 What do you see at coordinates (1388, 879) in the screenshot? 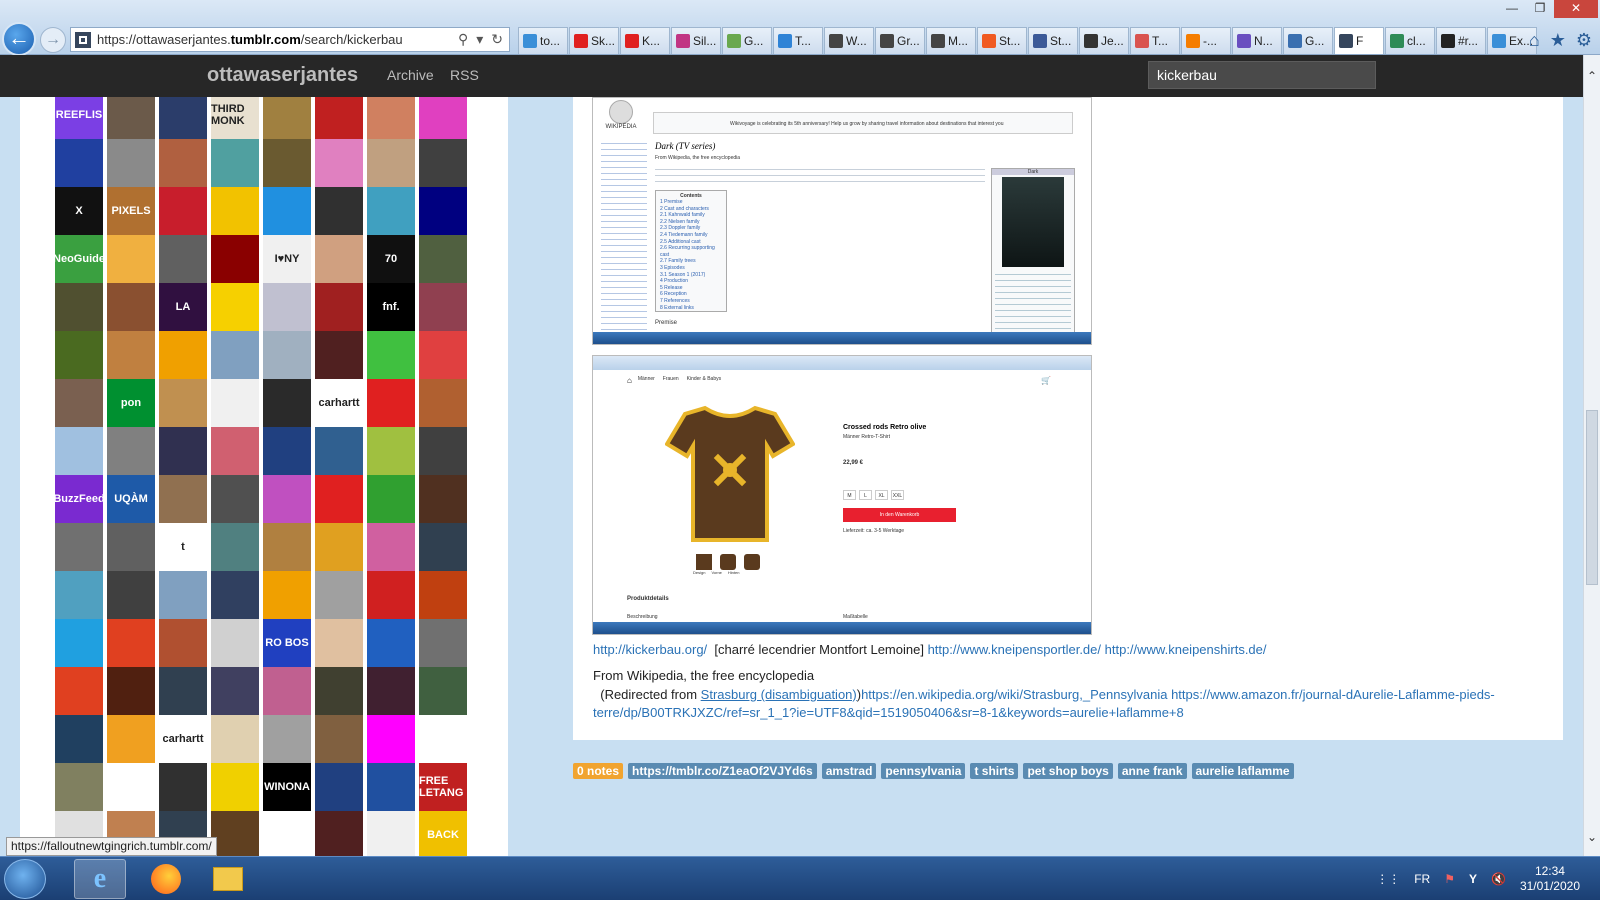
I see `tray-overflow-icon: ⋮⋮` at bounding box center [1388, 879].